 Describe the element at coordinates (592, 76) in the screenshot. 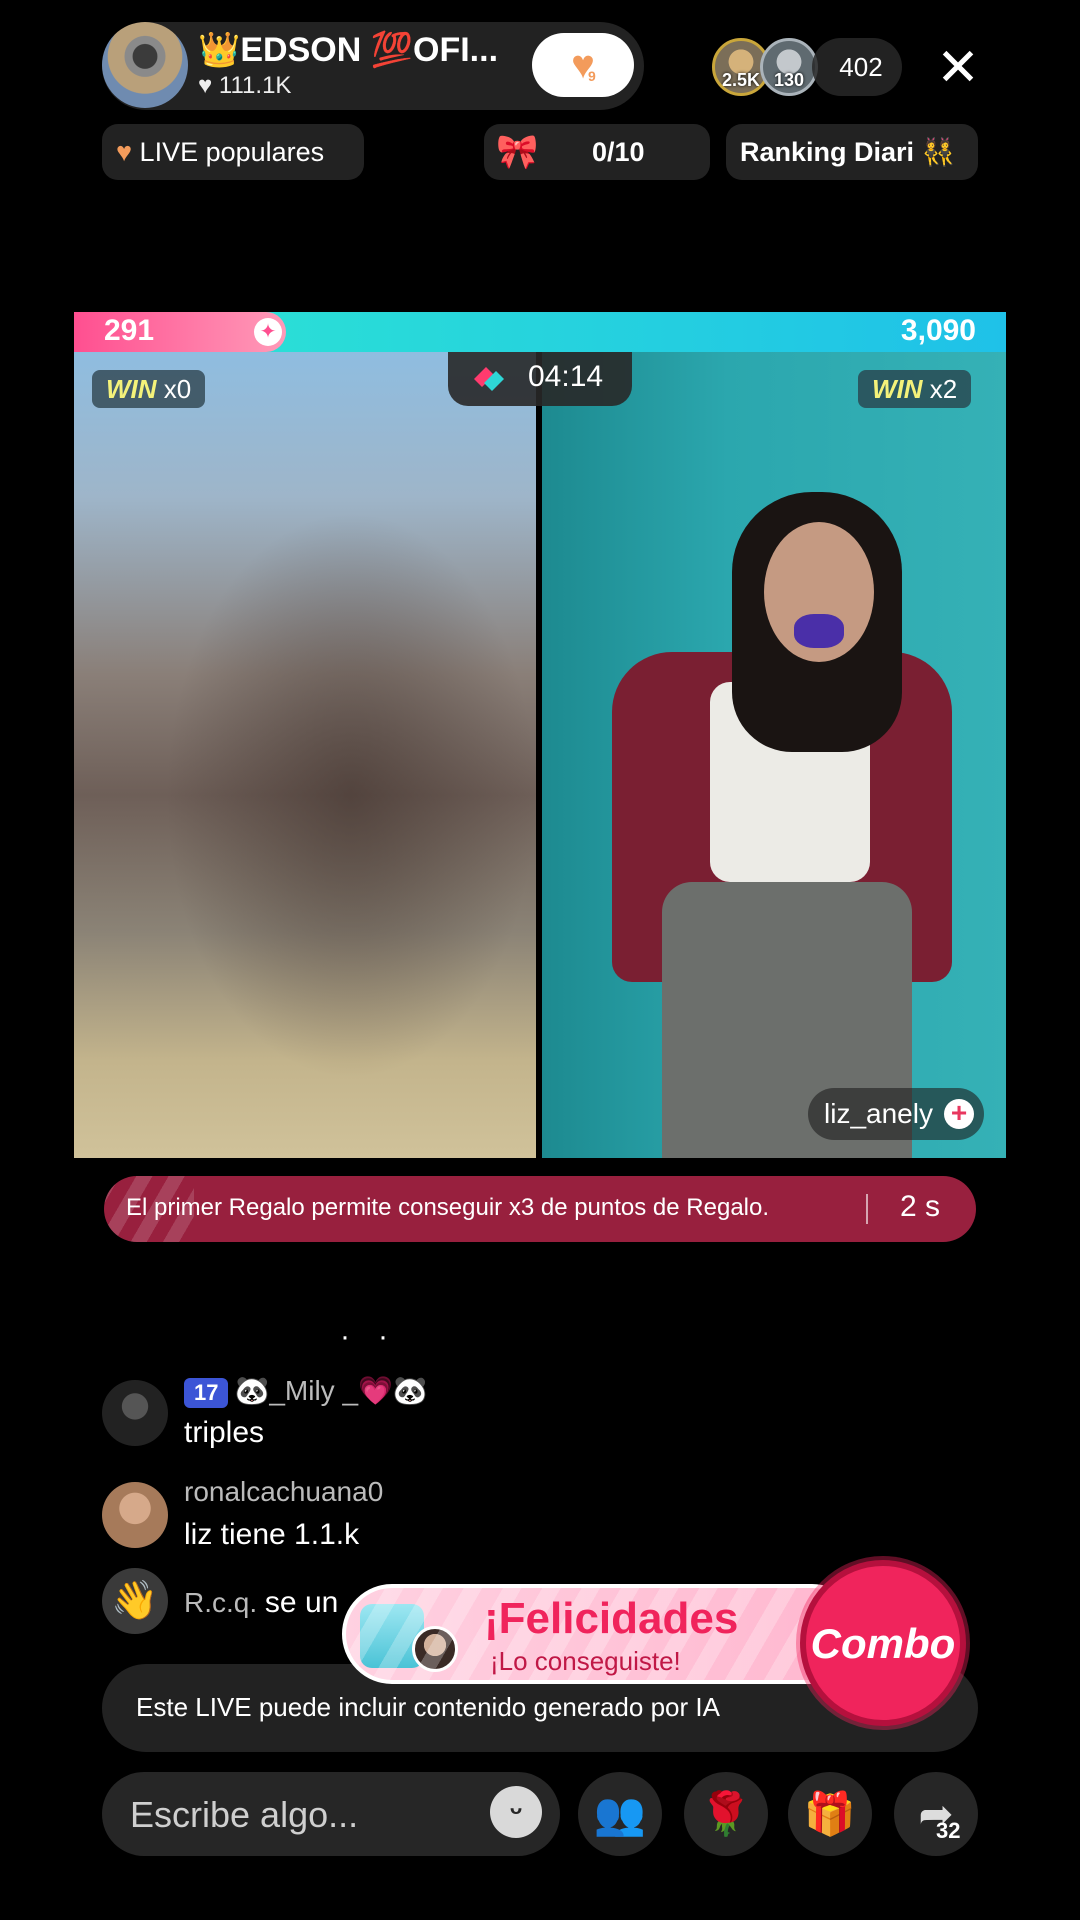

I see `follow-count: 9` at that location.